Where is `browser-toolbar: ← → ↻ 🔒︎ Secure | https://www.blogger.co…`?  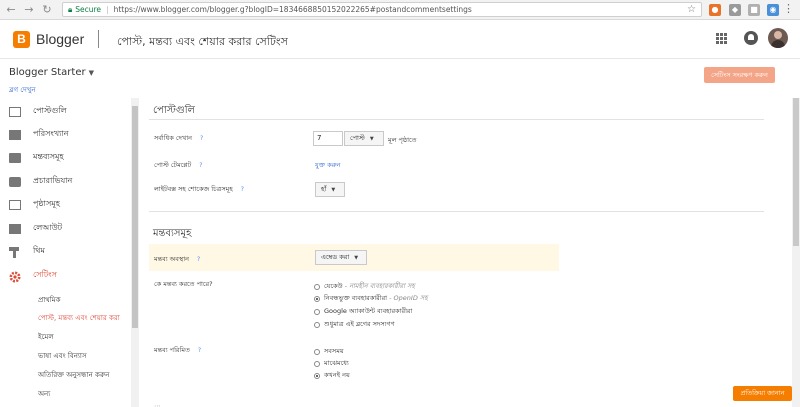 browser-toolbar: ← → ↻ 🔒︎ Secure | https://www.blogger.co… is located at coordinates (400, 10).